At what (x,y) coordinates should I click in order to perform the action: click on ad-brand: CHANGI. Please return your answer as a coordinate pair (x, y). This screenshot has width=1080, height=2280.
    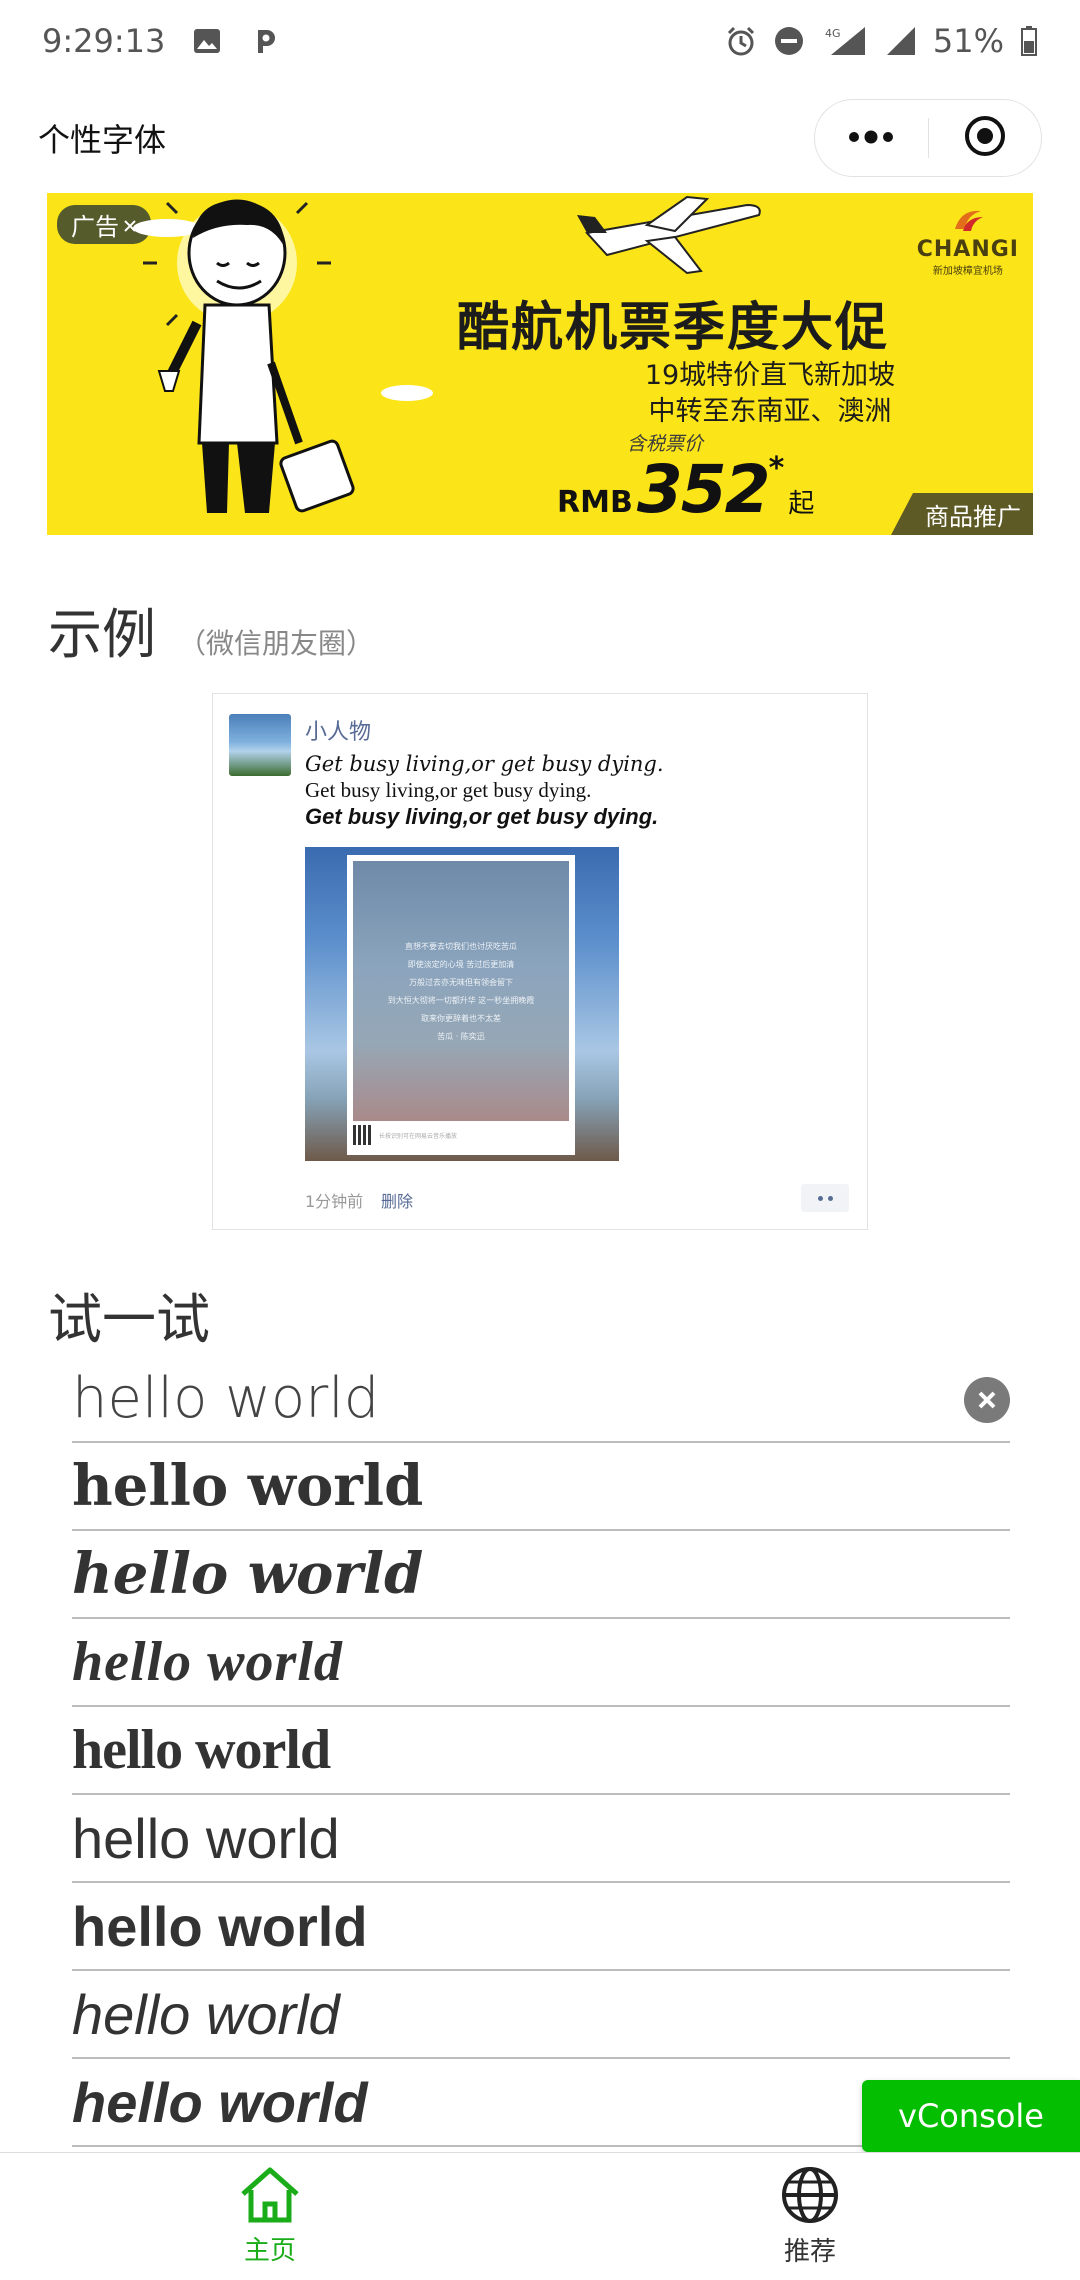
    Looking at the image, I should click on (967, 249).